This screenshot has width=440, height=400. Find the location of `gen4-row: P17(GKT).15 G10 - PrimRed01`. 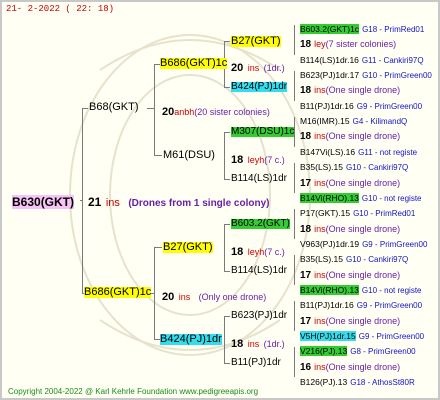

gen4-row: P17(GKT).15 G10 - PrimRed01 is located at coordinates (357, 212).